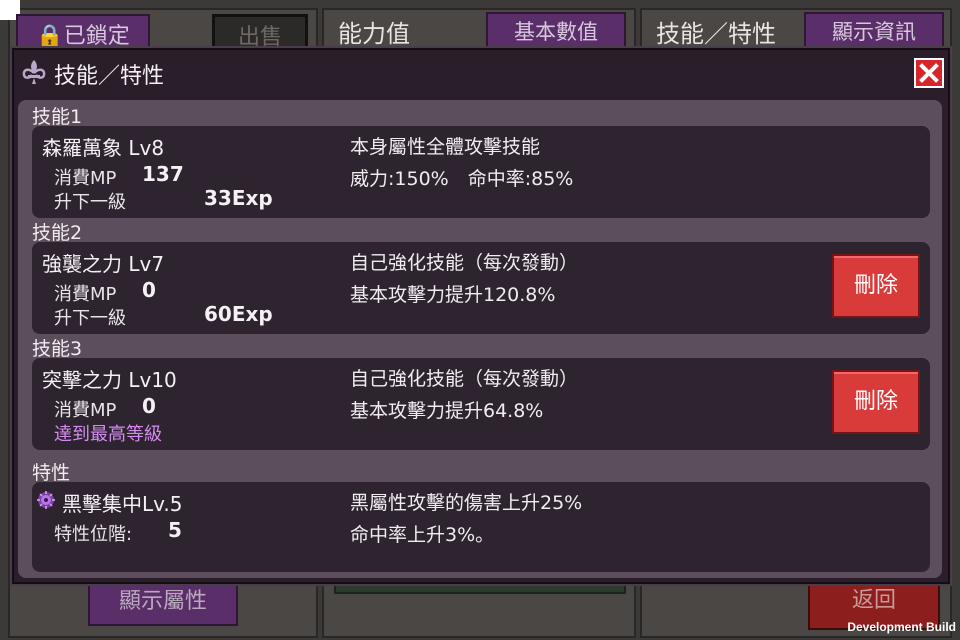 The width and height of the screenshot is (960, 640). I want to click on show-info-button: 顯示資訊, so click(874, 32).